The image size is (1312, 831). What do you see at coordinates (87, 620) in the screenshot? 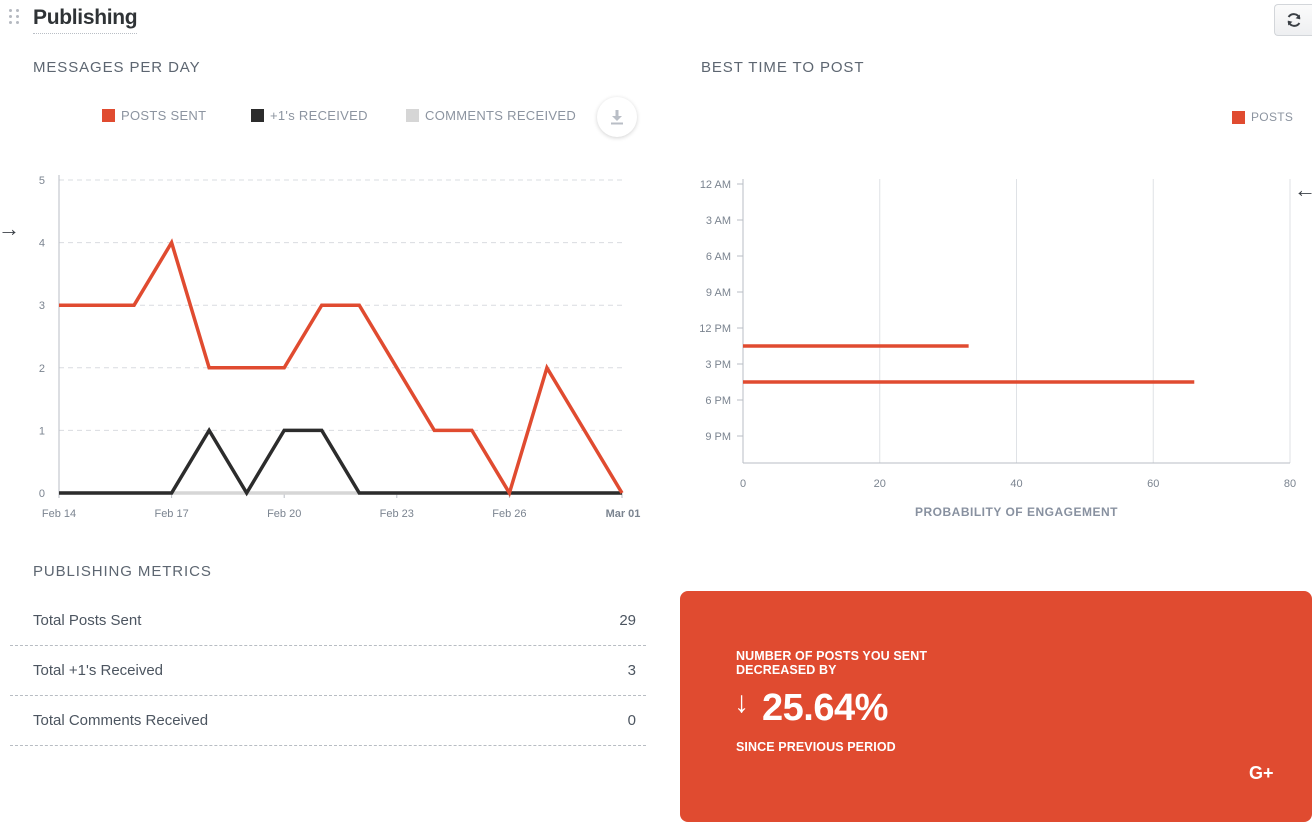
I see `metric-label: Total Posts Sent` at bounding box center [87, 620].